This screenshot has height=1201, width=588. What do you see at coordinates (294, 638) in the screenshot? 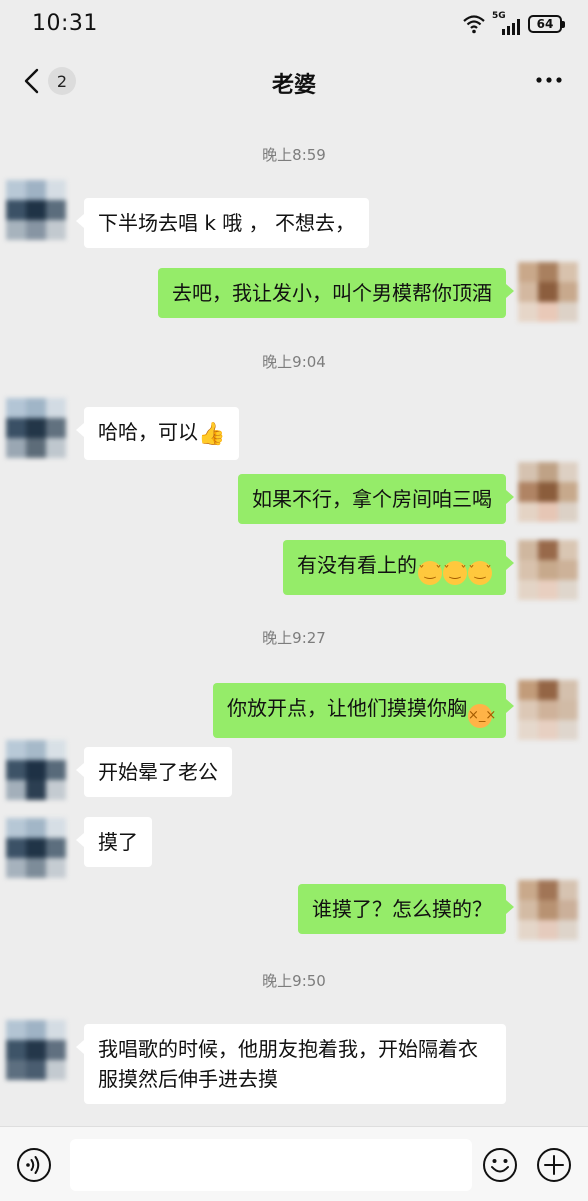
I see `timestamp: 晚上9:27` at bounding box center [294, 638].